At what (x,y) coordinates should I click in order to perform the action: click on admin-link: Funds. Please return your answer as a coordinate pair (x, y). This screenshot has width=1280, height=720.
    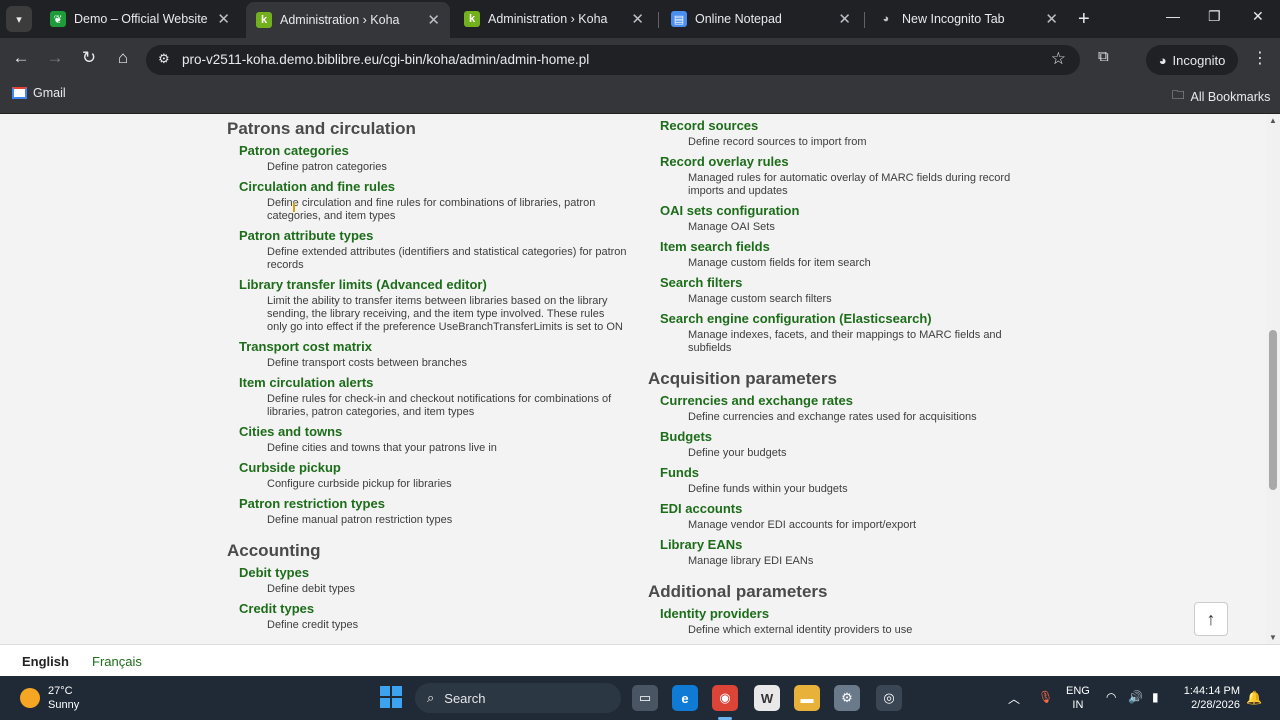
    Looking at the image, I should click on (864, 473).